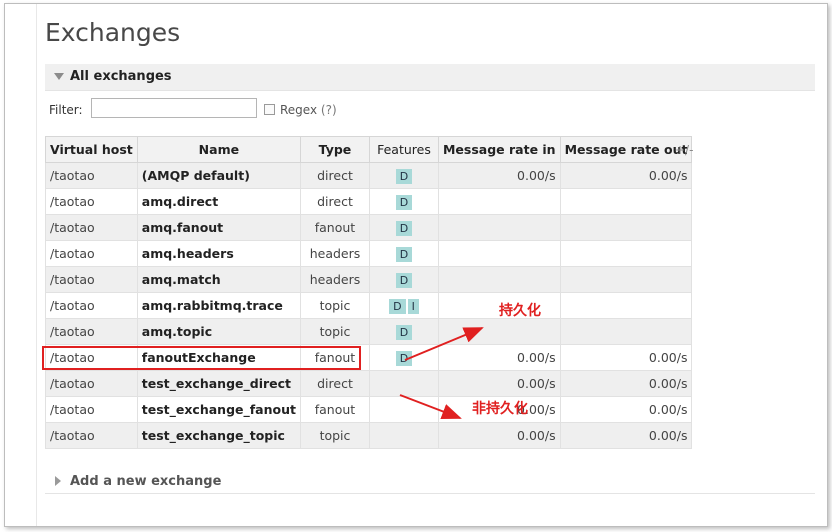  Describe the element at coordinates (430, 407) in the screenshot. I see `non-durable-arrow` at that location.